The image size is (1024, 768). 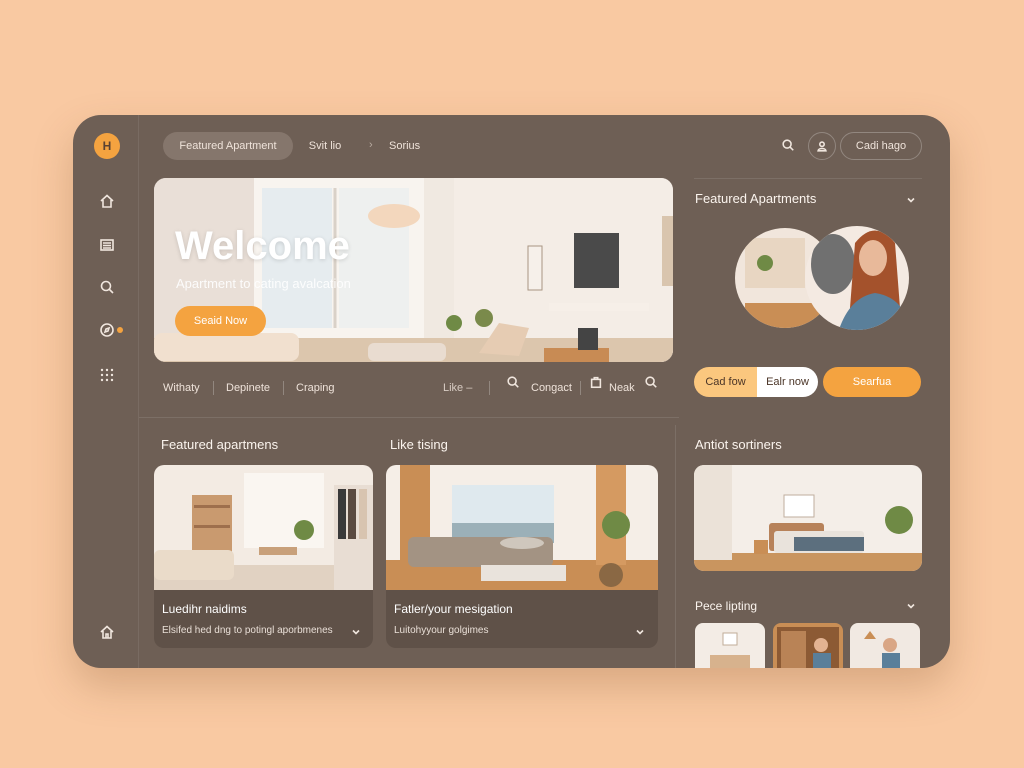 I want to click on hero-search-button: Seaid Now, so click(x=220, y=321).